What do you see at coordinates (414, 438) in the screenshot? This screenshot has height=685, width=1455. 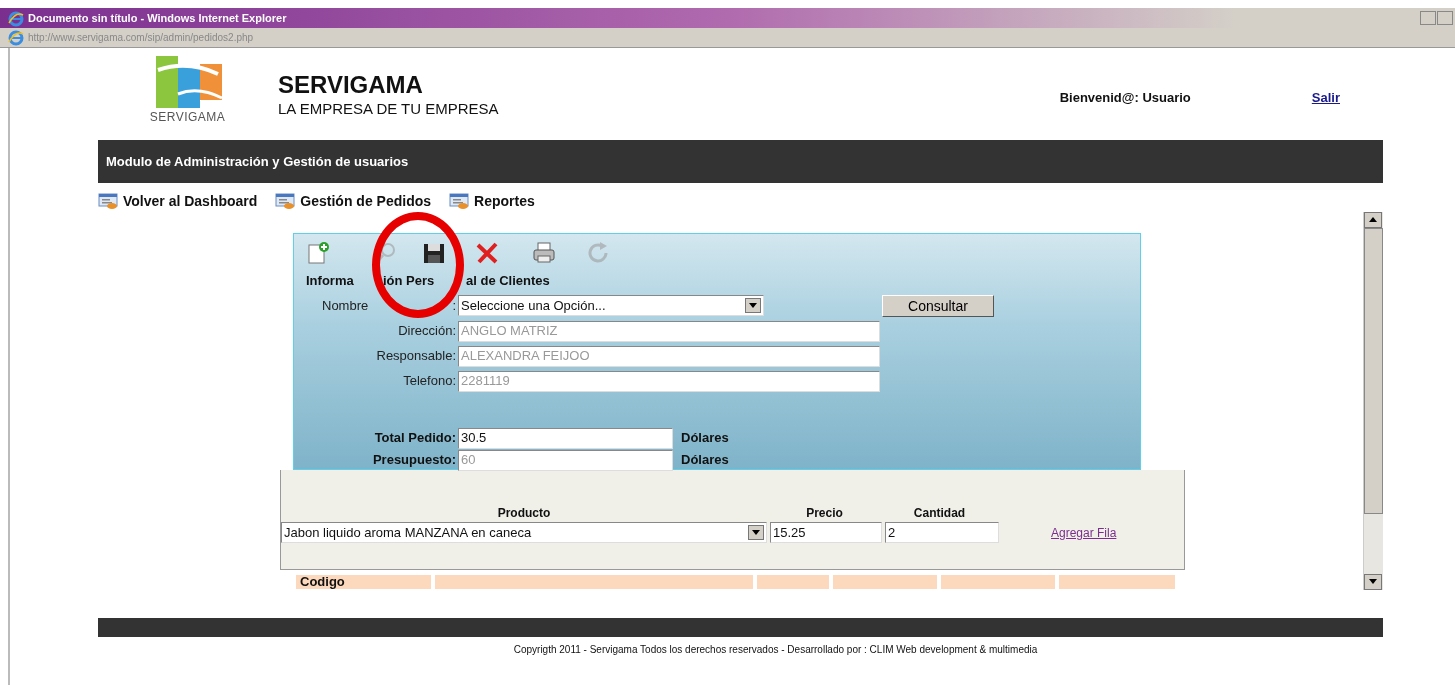 I see `total-label: Total Pedido:` at bounding box center [414, 438].